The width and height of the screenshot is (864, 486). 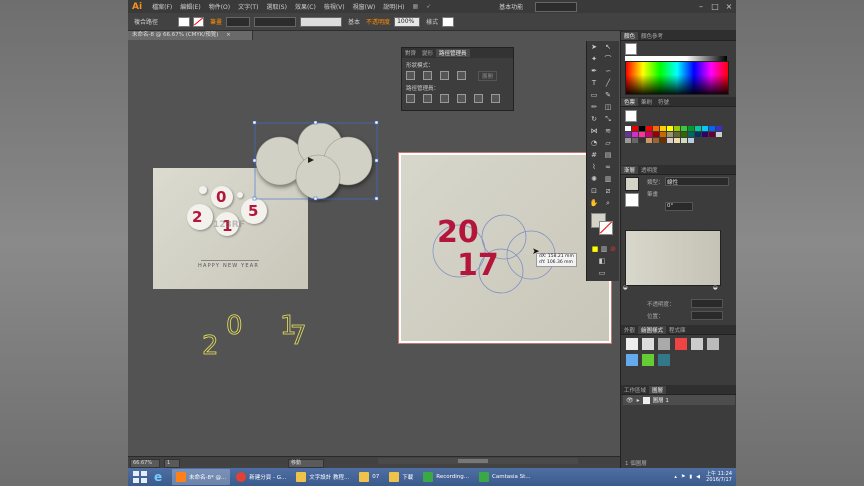 What do you see at coordinates (364, 6) in the screenshot?
I see `menu-window: 視窗(W)` at bounding box center [364, 6].